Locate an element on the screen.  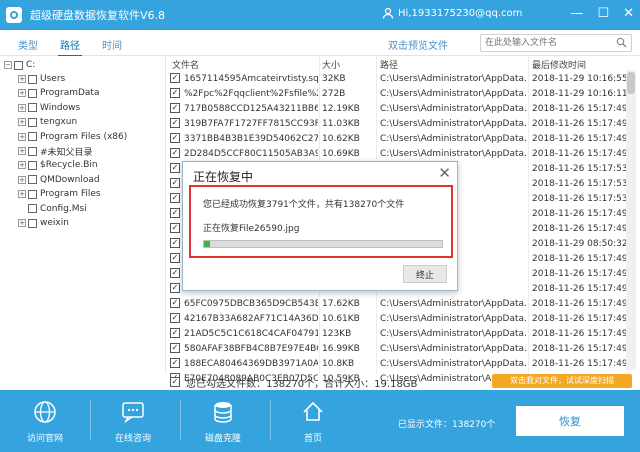
tree-item: + Program Files (x86) is located at coordinates (72, 137).